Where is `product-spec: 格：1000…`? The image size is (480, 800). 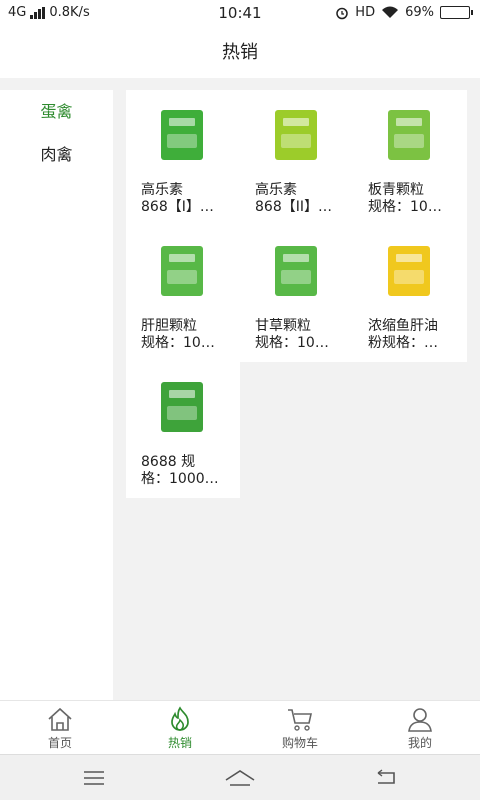 product-spec: 格：1000… is located at coordinates (180, 479).